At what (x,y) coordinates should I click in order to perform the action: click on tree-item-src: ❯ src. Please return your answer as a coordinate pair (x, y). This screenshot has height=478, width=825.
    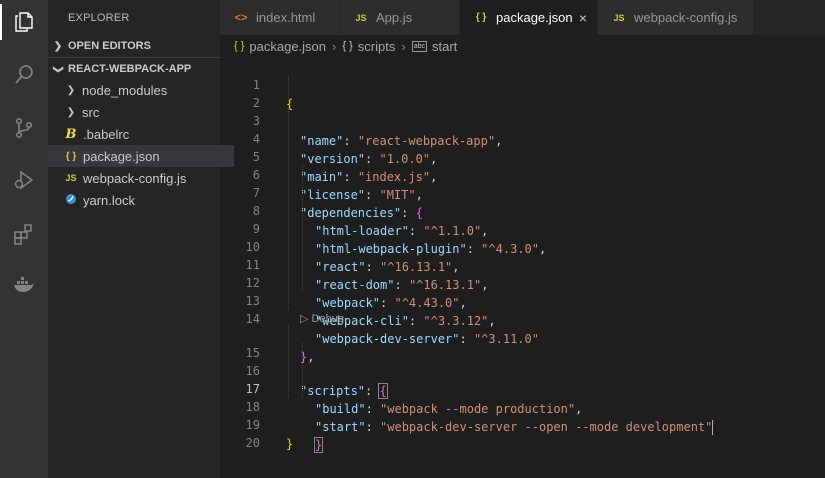
    Looking at the image, I should click on (142, 112).